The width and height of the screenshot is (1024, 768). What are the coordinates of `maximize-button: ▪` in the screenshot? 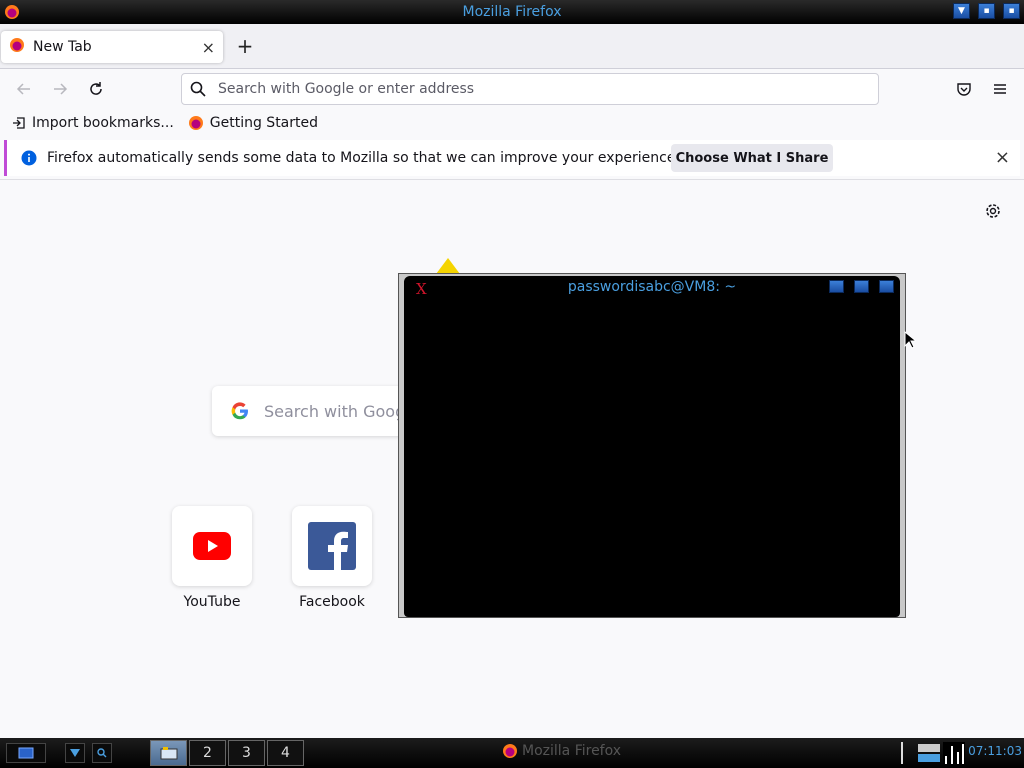 It's located at (986, 11).